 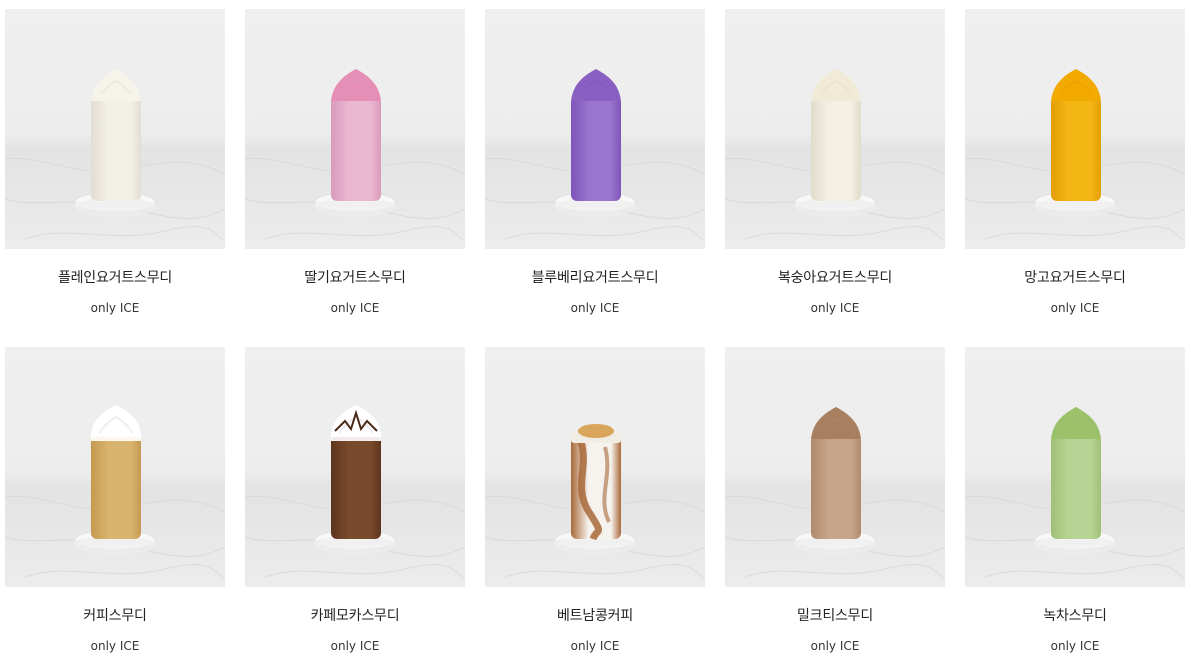 I want to click on product-name: 녹차스무디, so click(x=1075, y=615).